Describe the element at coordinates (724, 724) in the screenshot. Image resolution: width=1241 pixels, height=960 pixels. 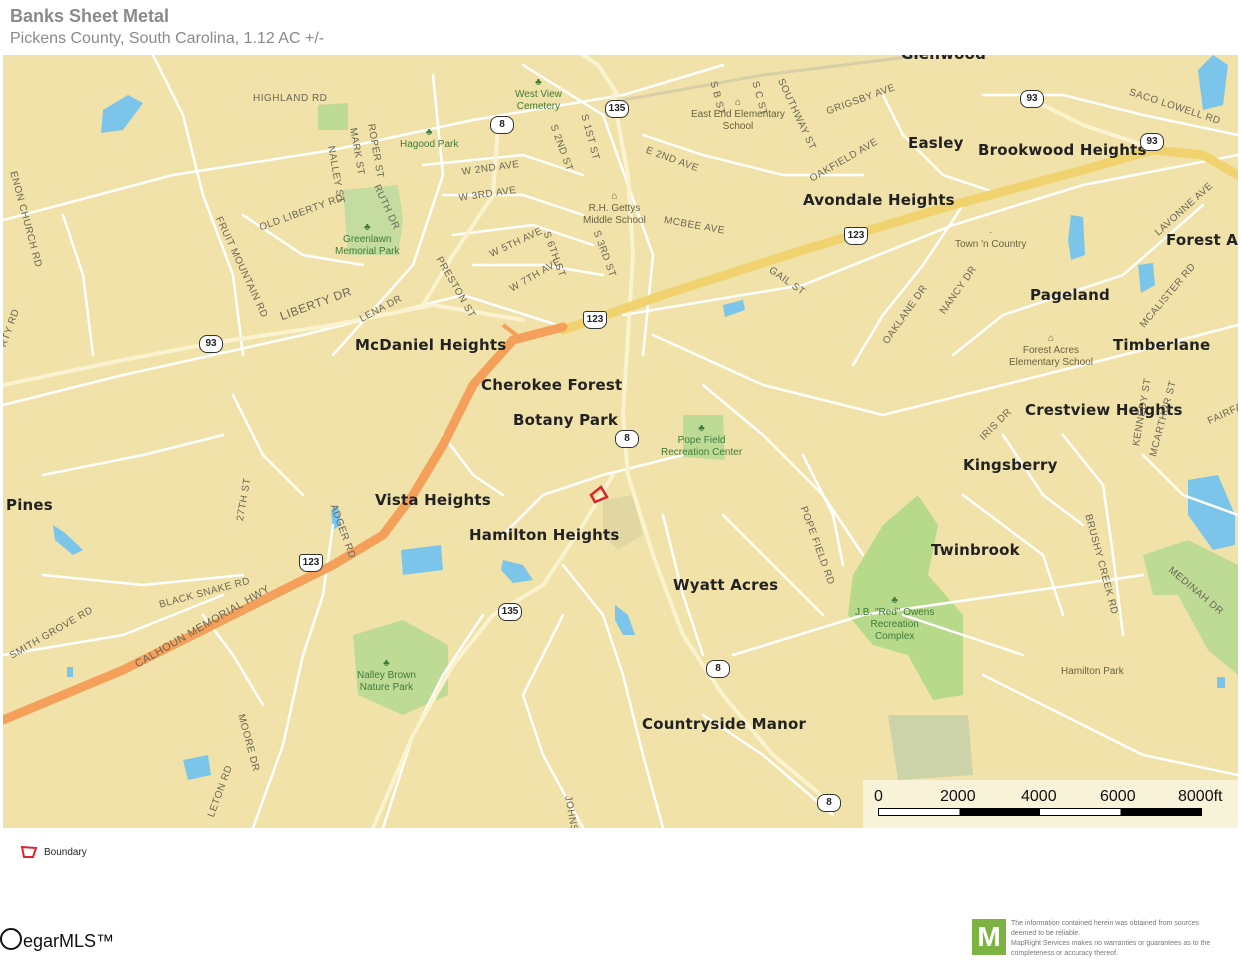
I see `place-label-countryside-manor: Countryside Manor` at that location.